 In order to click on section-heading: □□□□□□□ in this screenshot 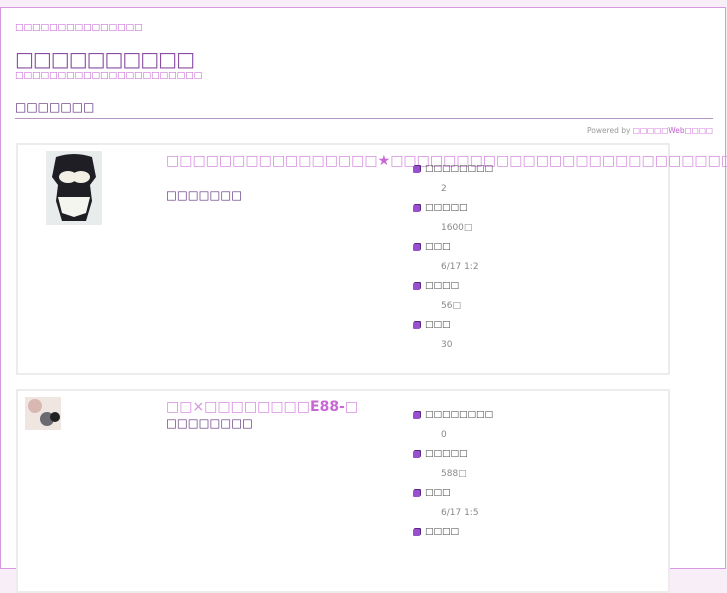, I will do `click(55, 107)`.